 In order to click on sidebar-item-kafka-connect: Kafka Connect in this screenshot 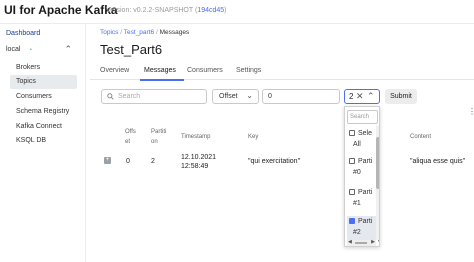, I will do `click(43, 127)`.